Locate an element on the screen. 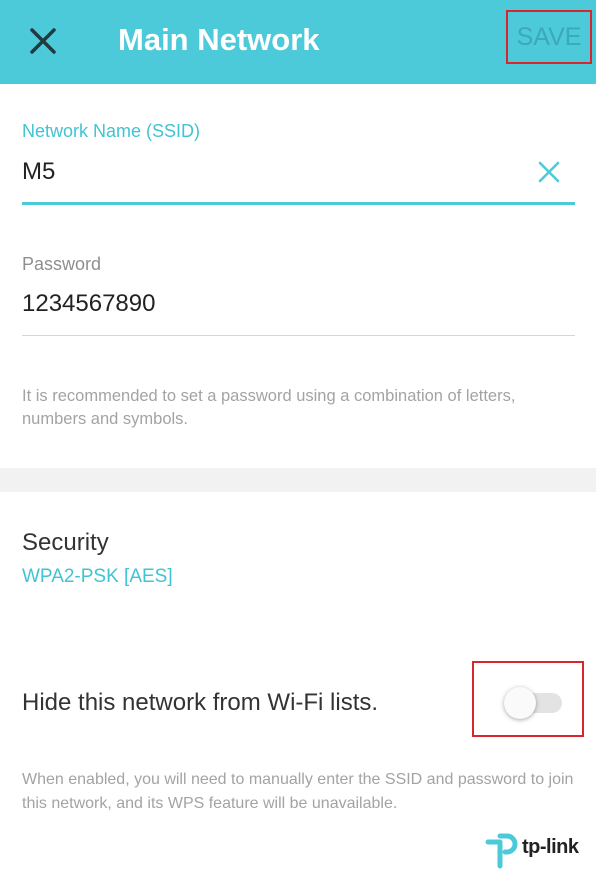 The width and height of the screenshot is (596, 888). hide-network-label: Hide this network from Wi-Fi lists. is located at coordinates (200, 702).